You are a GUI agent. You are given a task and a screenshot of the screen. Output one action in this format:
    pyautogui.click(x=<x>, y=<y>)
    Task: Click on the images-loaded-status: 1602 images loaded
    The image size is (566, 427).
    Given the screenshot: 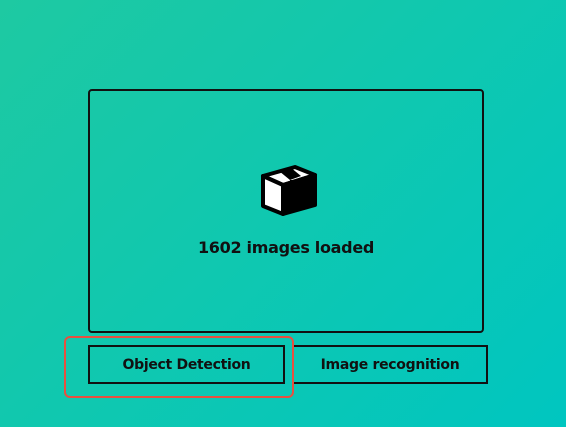 What is the action you would take?
    pyautogui.click(x=286, y=247)
    